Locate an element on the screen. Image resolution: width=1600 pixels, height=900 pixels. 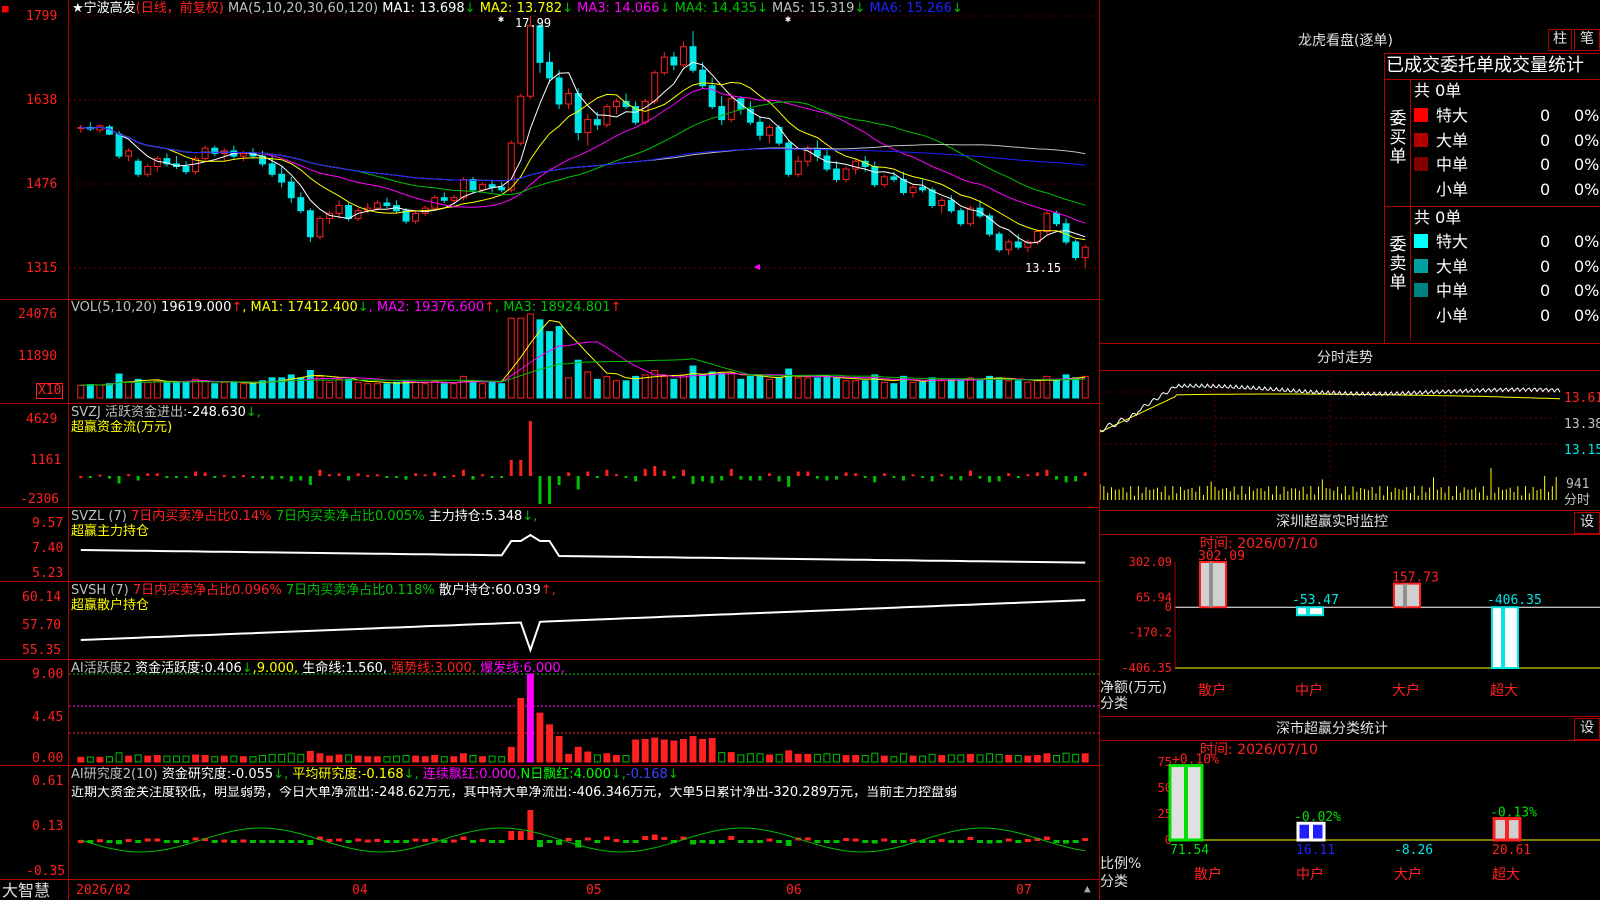
mode-label: (日线，前复权) is located at coordinates (180, 8).